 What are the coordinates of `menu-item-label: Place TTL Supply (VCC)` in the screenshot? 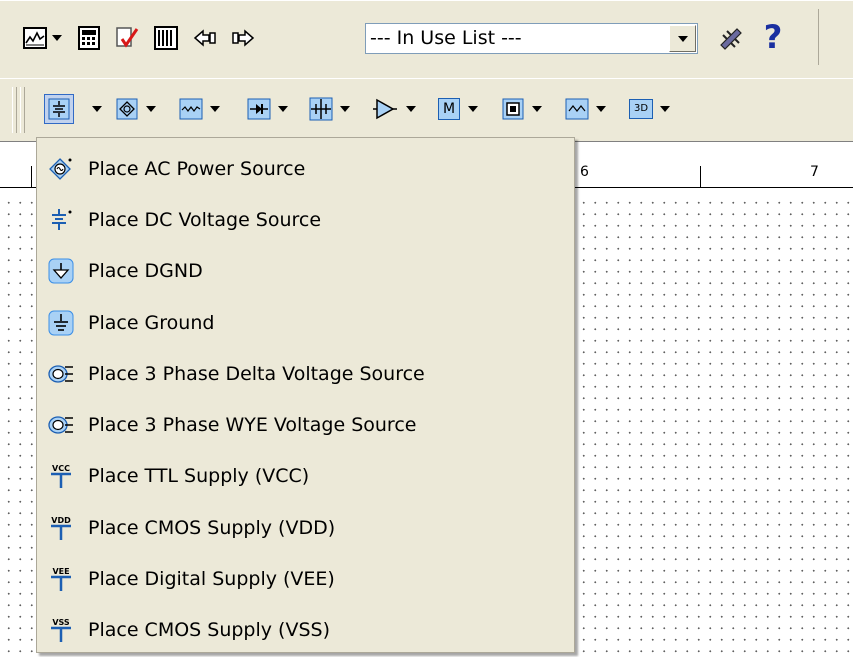 It's located at (199, 476).